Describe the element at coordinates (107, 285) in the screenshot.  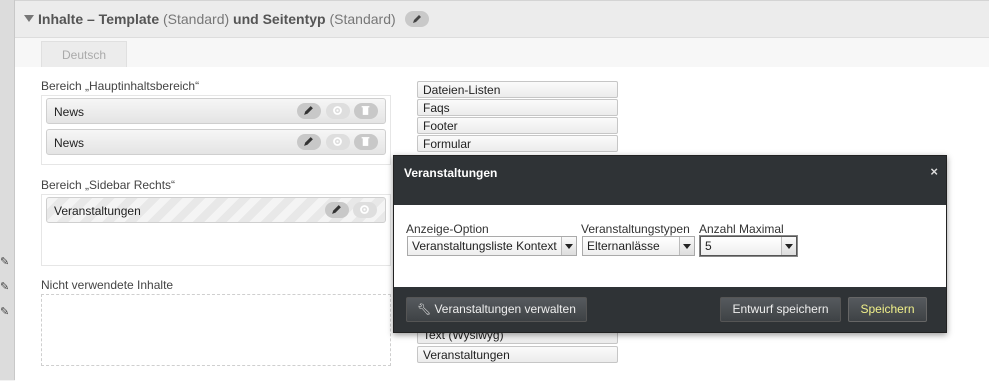
I see `area-label-unused: Nicht verwendete Inhalte` at that location.